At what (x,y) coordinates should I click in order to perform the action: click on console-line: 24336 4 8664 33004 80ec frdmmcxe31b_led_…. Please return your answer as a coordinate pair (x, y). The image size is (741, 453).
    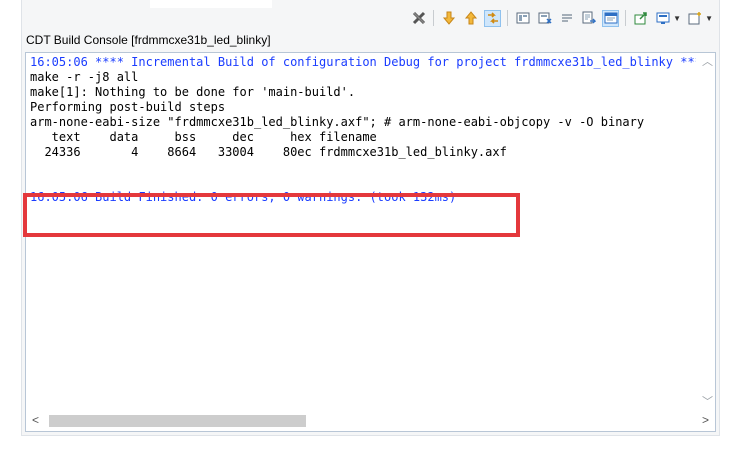
    Looking at the image, I should click on (268, 152).